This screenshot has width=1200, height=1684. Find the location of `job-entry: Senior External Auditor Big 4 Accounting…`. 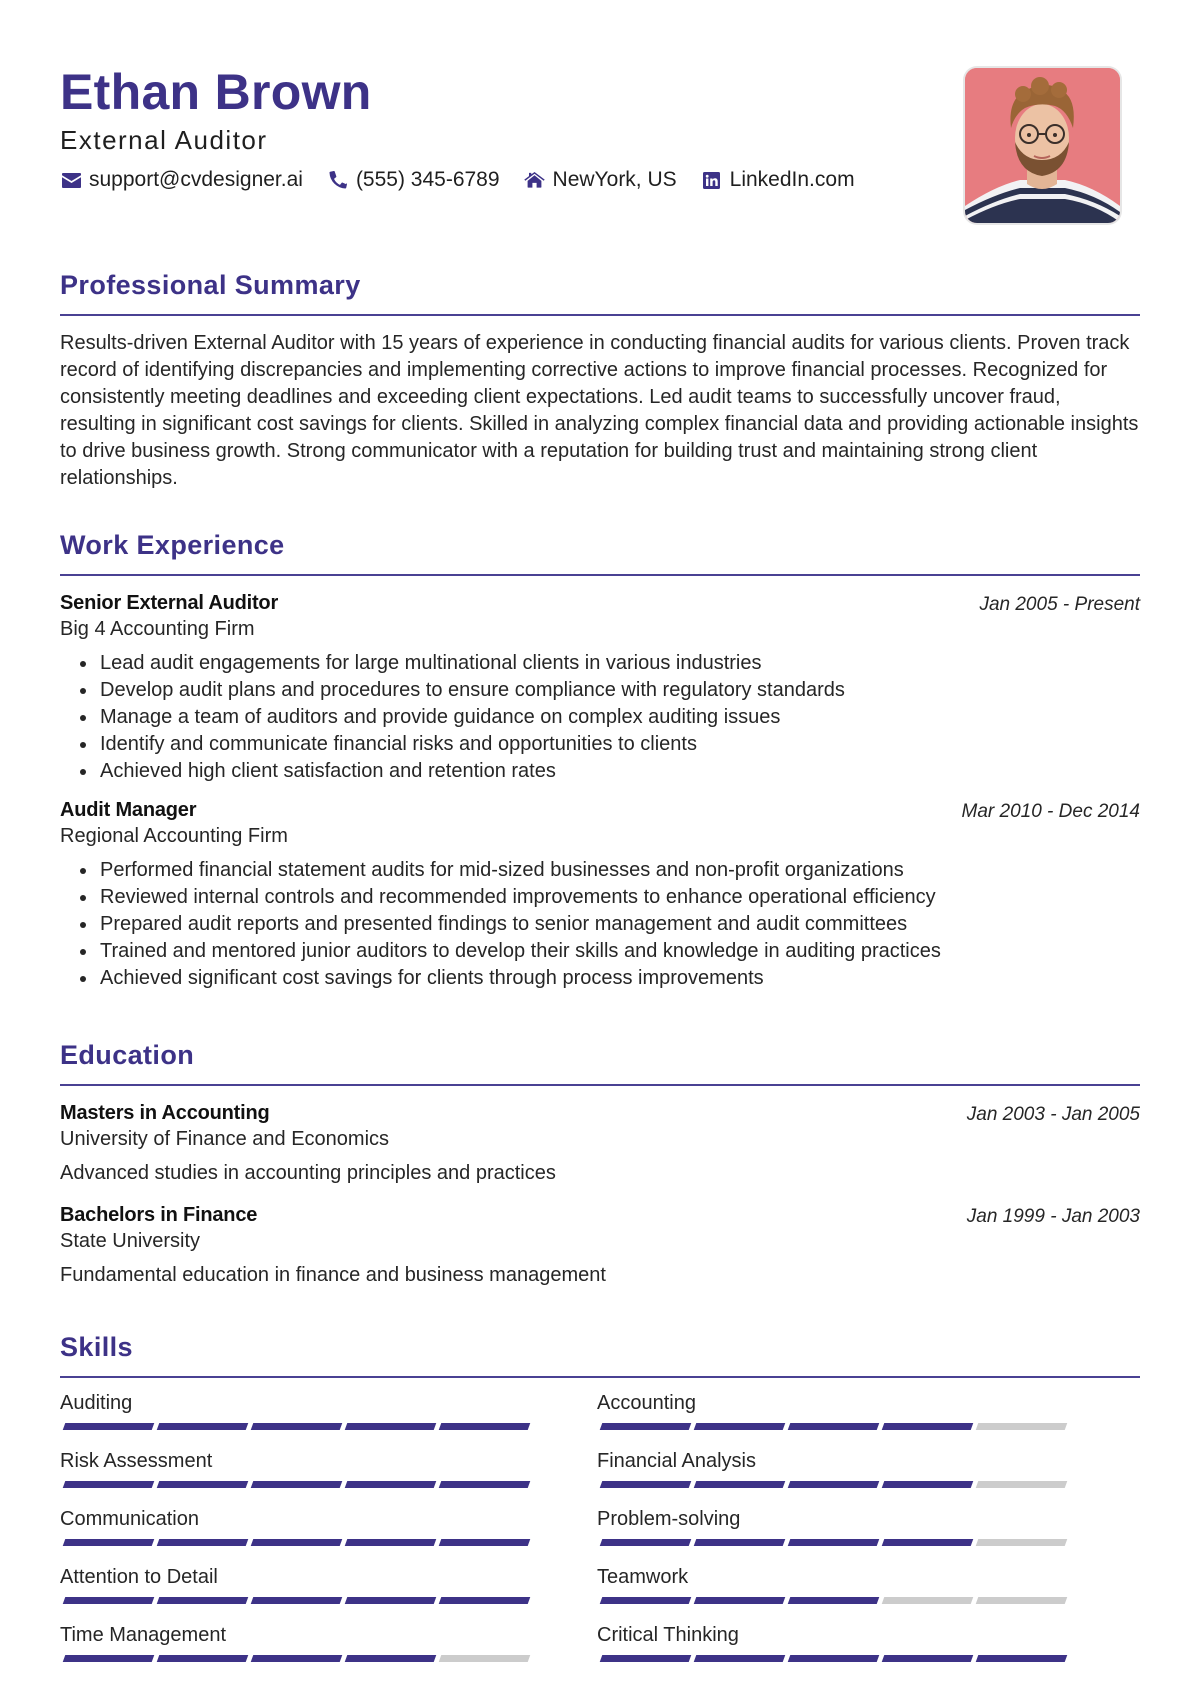

job-entry: Senior External Auditor Big 4 Accounting… is located at coordinates (600, 687).